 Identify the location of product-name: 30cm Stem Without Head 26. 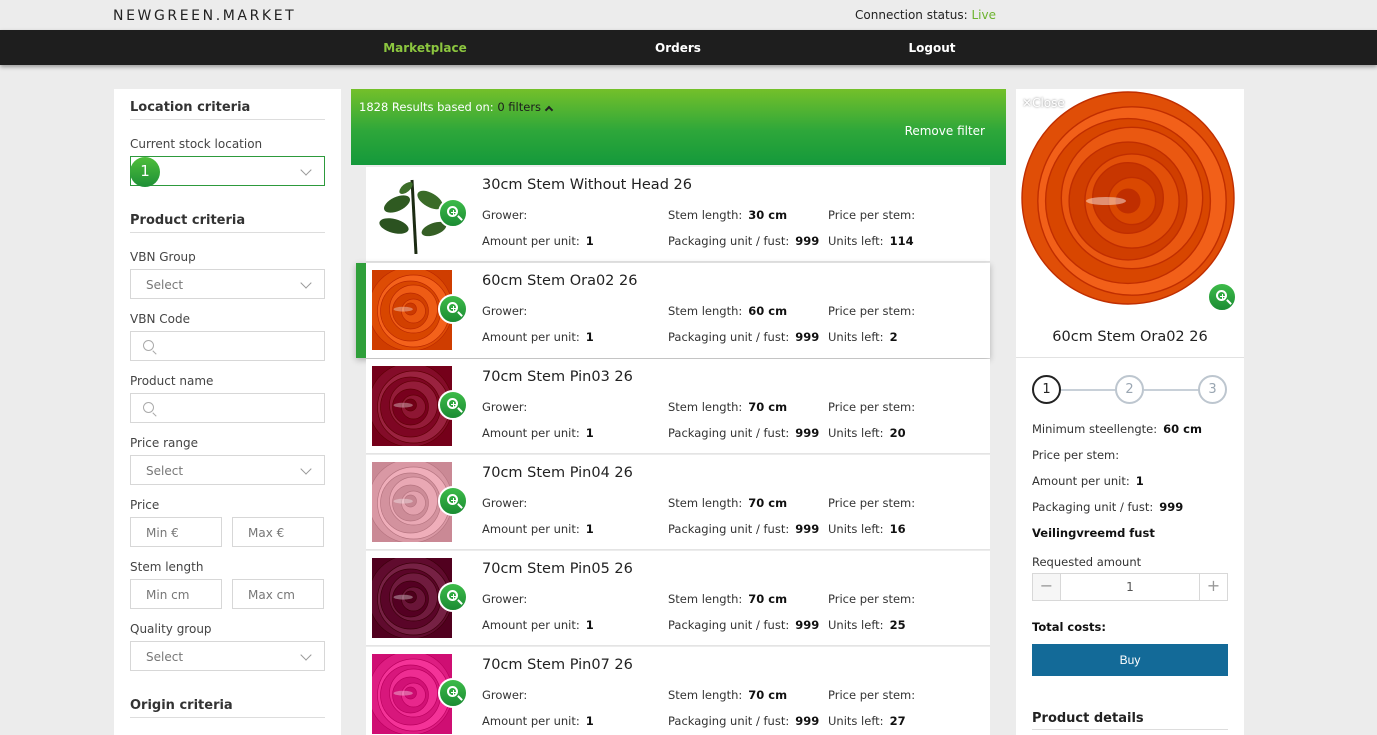
(587, 185).